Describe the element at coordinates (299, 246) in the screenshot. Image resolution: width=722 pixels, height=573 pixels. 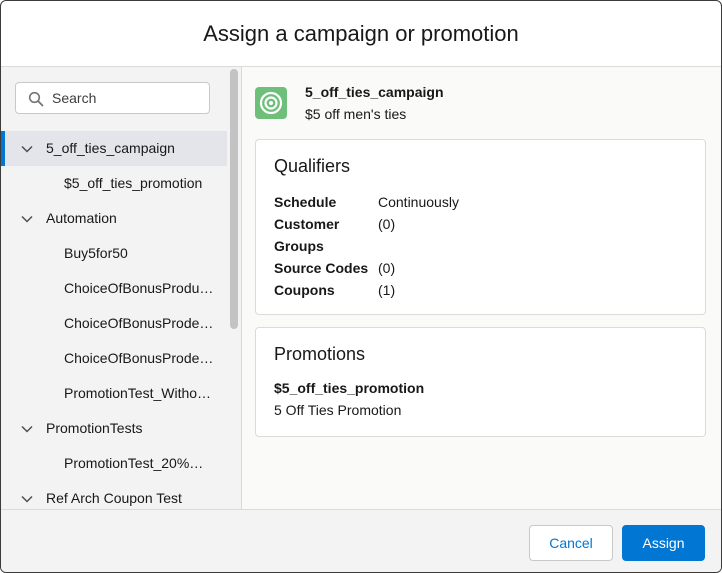
I see `qualifier-key: Groups` at that location.